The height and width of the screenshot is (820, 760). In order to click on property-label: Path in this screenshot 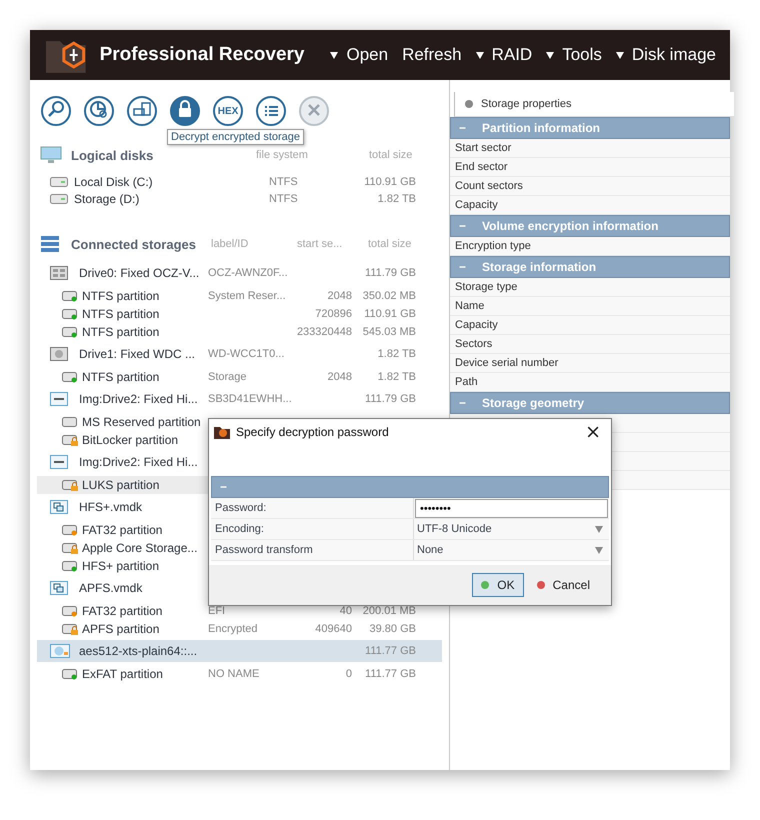, I will do `click(590, 382)`.